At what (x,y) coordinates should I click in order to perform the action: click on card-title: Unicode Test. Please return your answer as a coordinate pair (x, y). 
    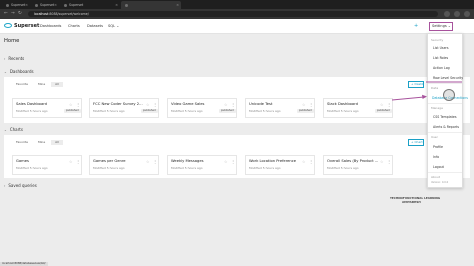
    Looking at the image, I should click on (261, 104).